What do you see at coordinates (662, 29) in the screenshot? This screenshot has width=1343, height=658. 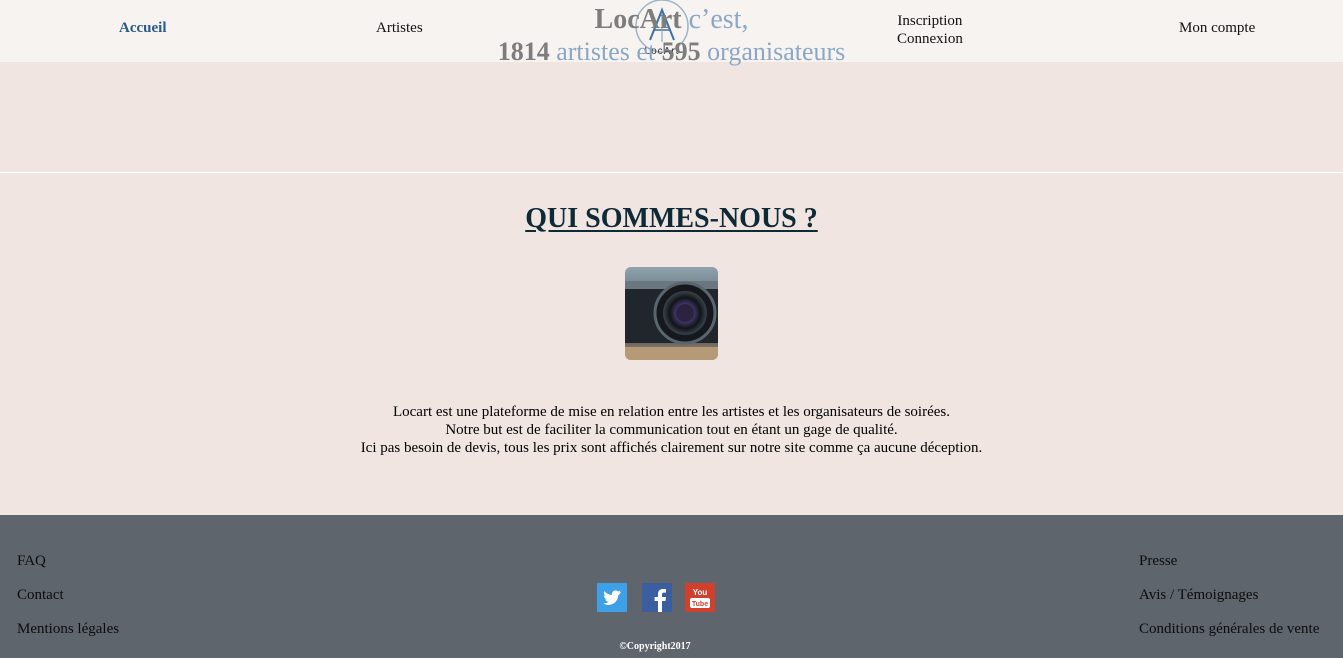 I see `locart-logo: LocArt` at bounding box center [662, 29].